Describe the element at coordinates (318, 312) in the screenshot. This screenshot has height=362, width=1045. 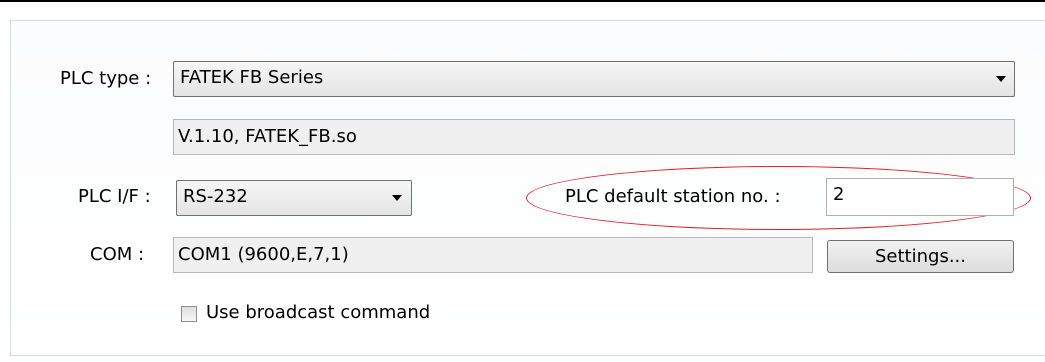
I see `broadcast-label: Use broadcast command` at that location.